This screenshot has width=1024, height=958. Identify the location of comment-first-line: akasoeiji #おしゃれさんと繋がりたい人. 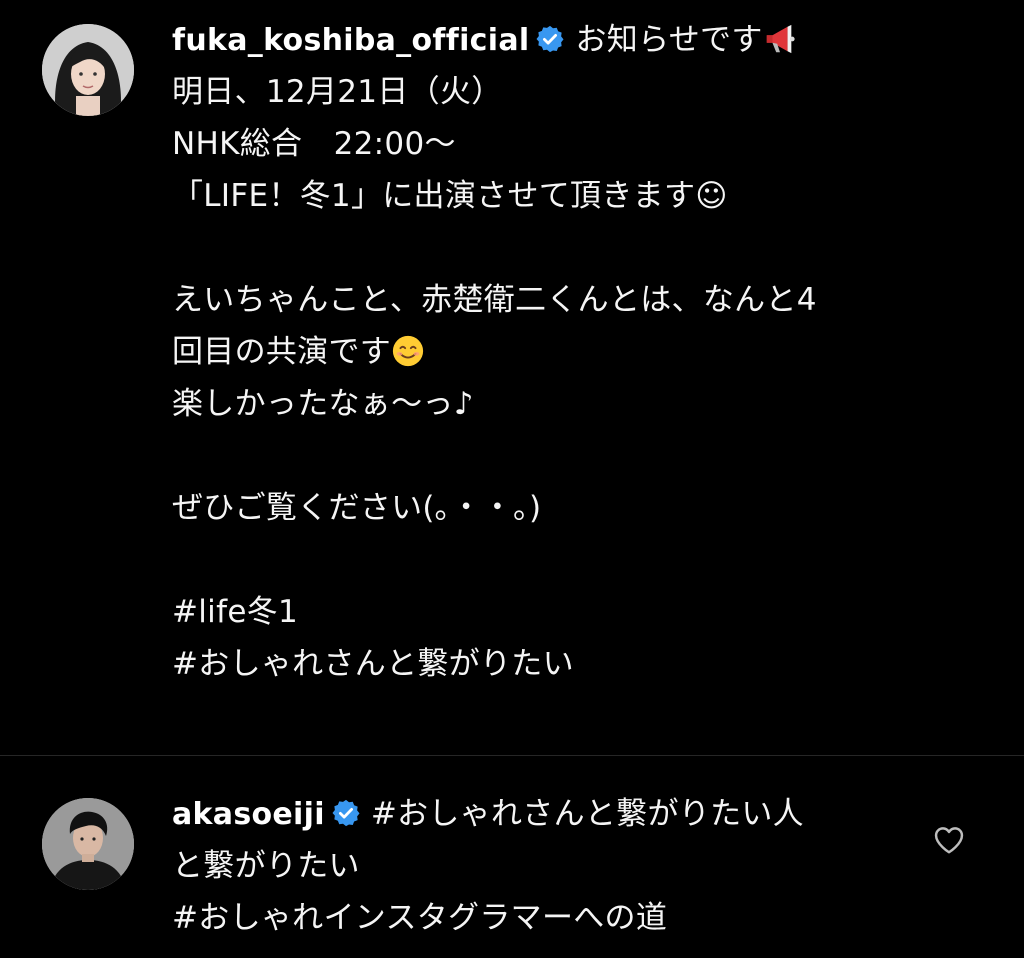
(542, 814).